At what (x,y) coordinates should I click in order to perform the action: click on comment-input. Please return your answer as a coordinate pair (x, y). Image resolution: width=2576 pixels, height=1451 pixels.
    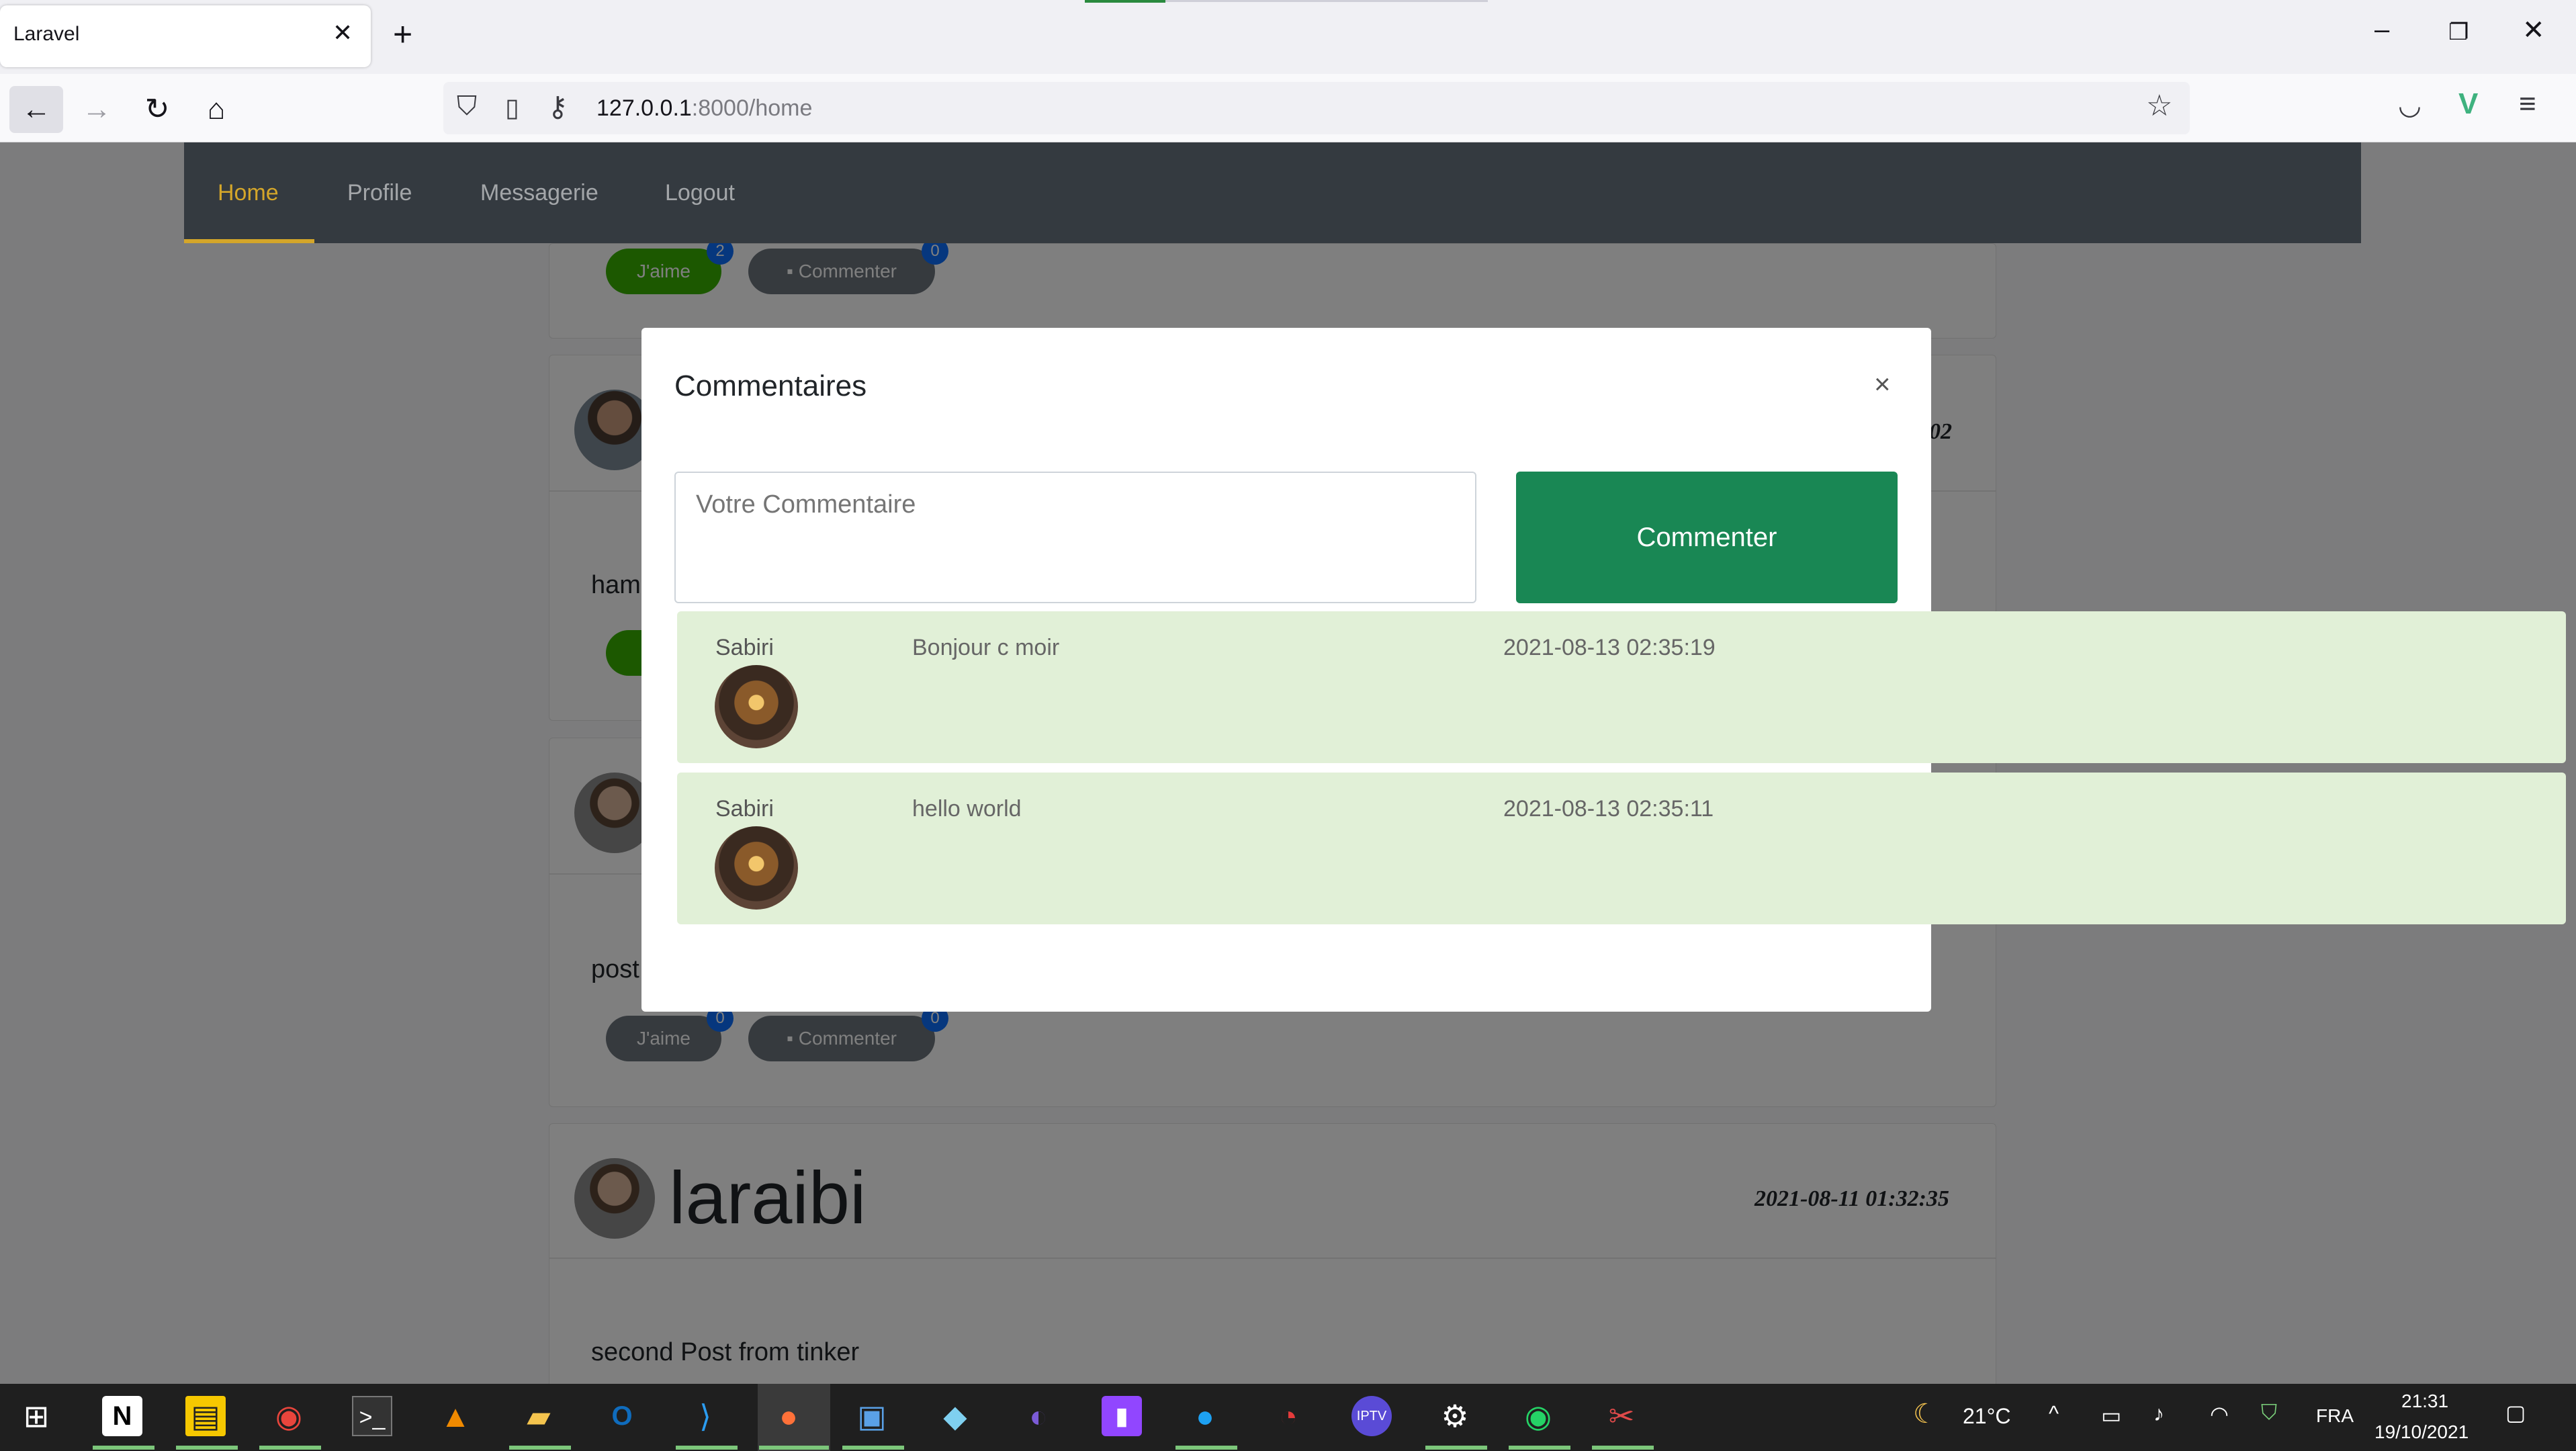
    Looking at the image, I should click on (1075, 537).